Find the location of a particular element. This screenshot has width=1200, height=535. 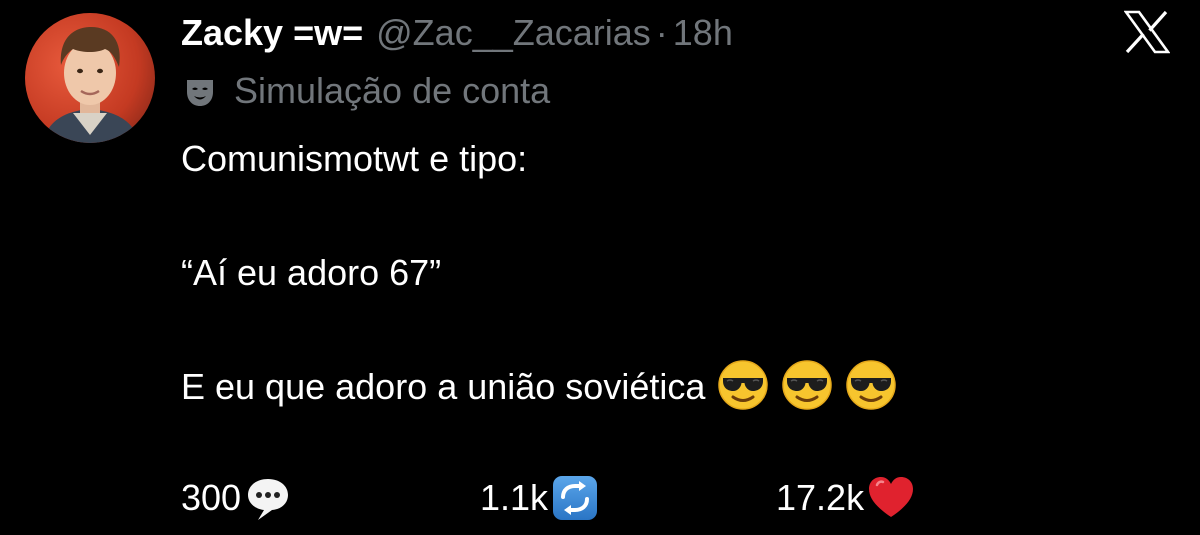

tweet-timestamp: 18h is located at coordinates (703, 33).